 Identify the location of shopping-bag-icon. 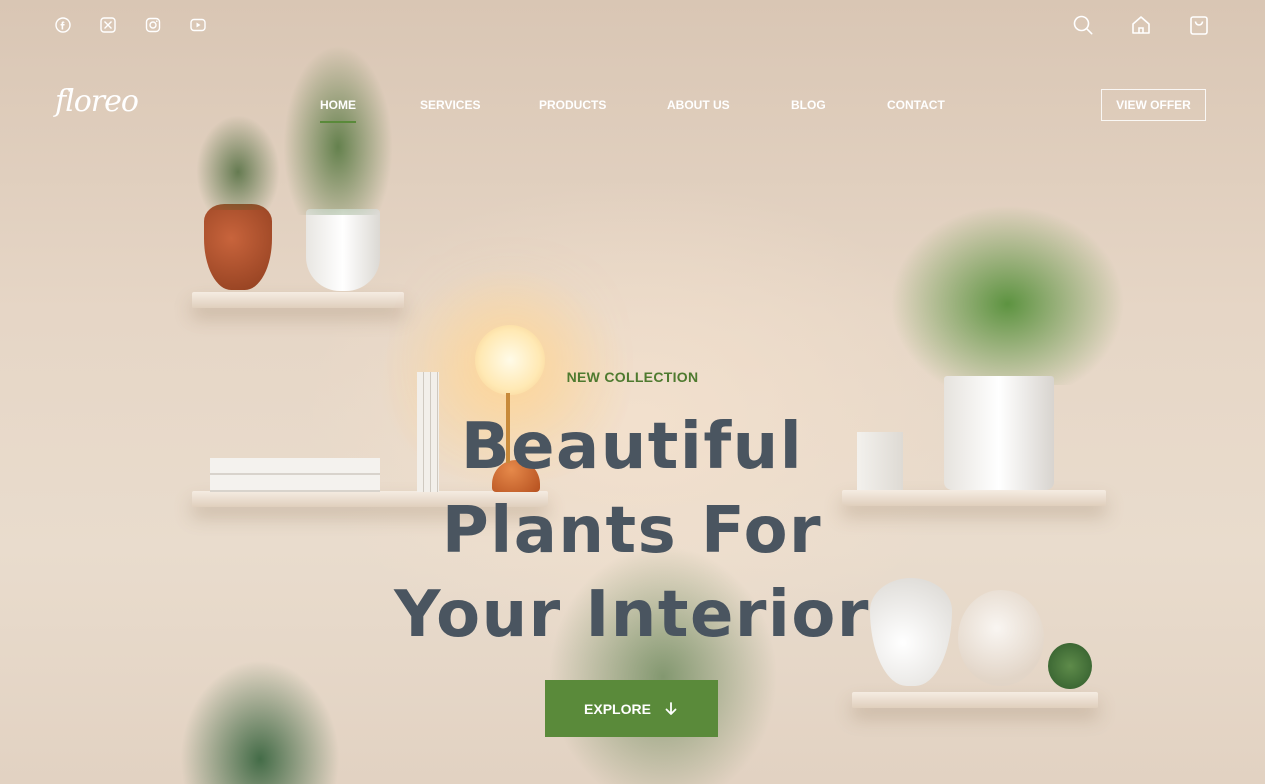
(1199, 25).